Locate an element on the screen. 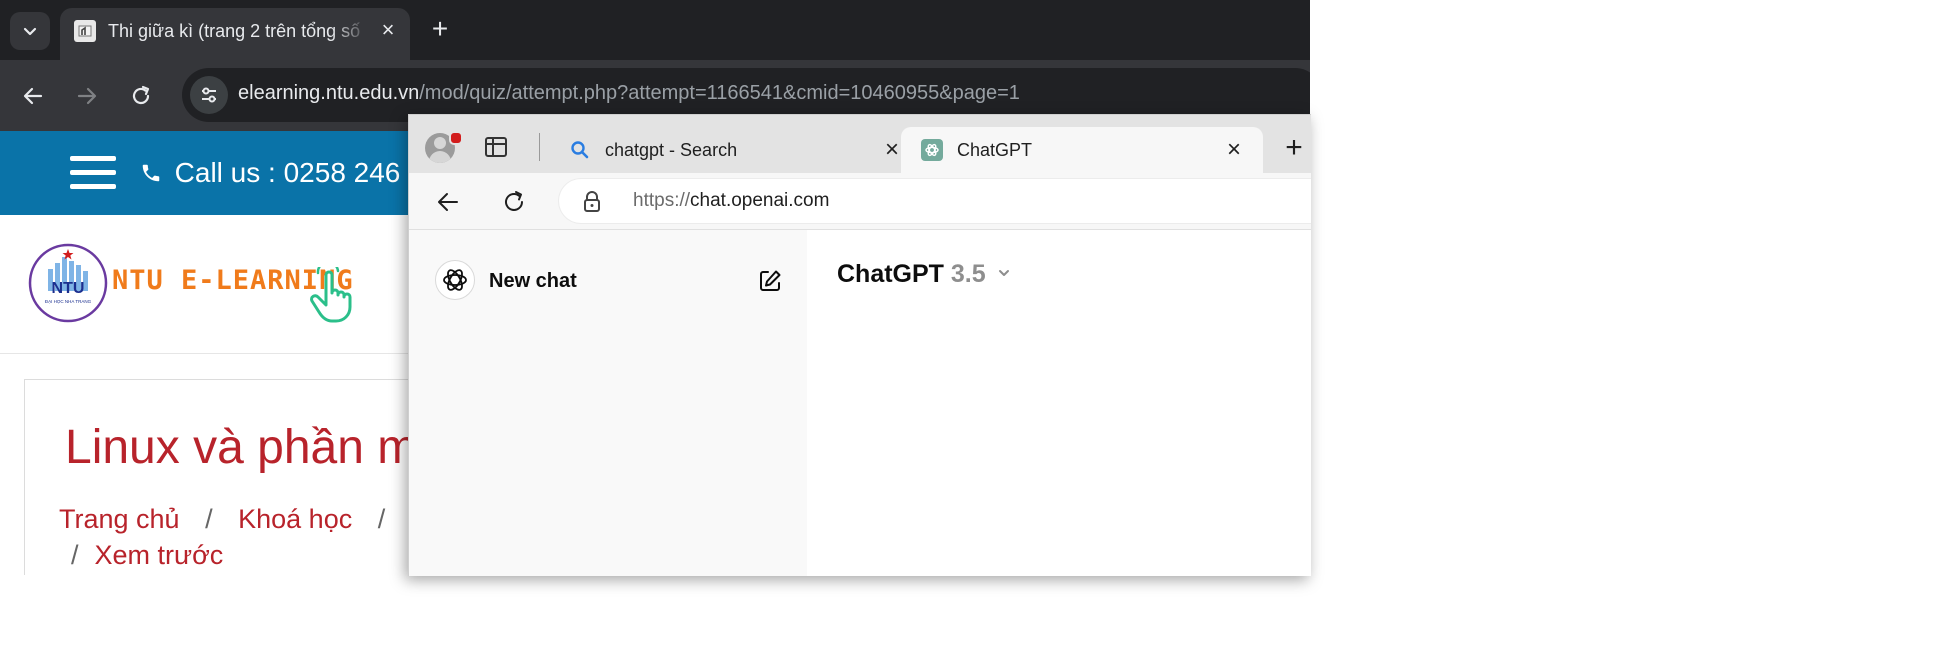  call-us: Call us : 0258 246 is located at coordinates (270, 173).